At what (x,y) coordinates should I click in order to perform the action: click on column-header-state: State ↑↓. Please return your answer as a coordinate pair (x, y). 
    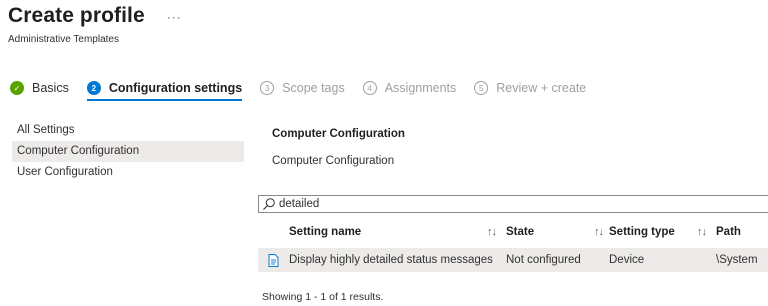
    Looking at the image, I should click on (557, 232).